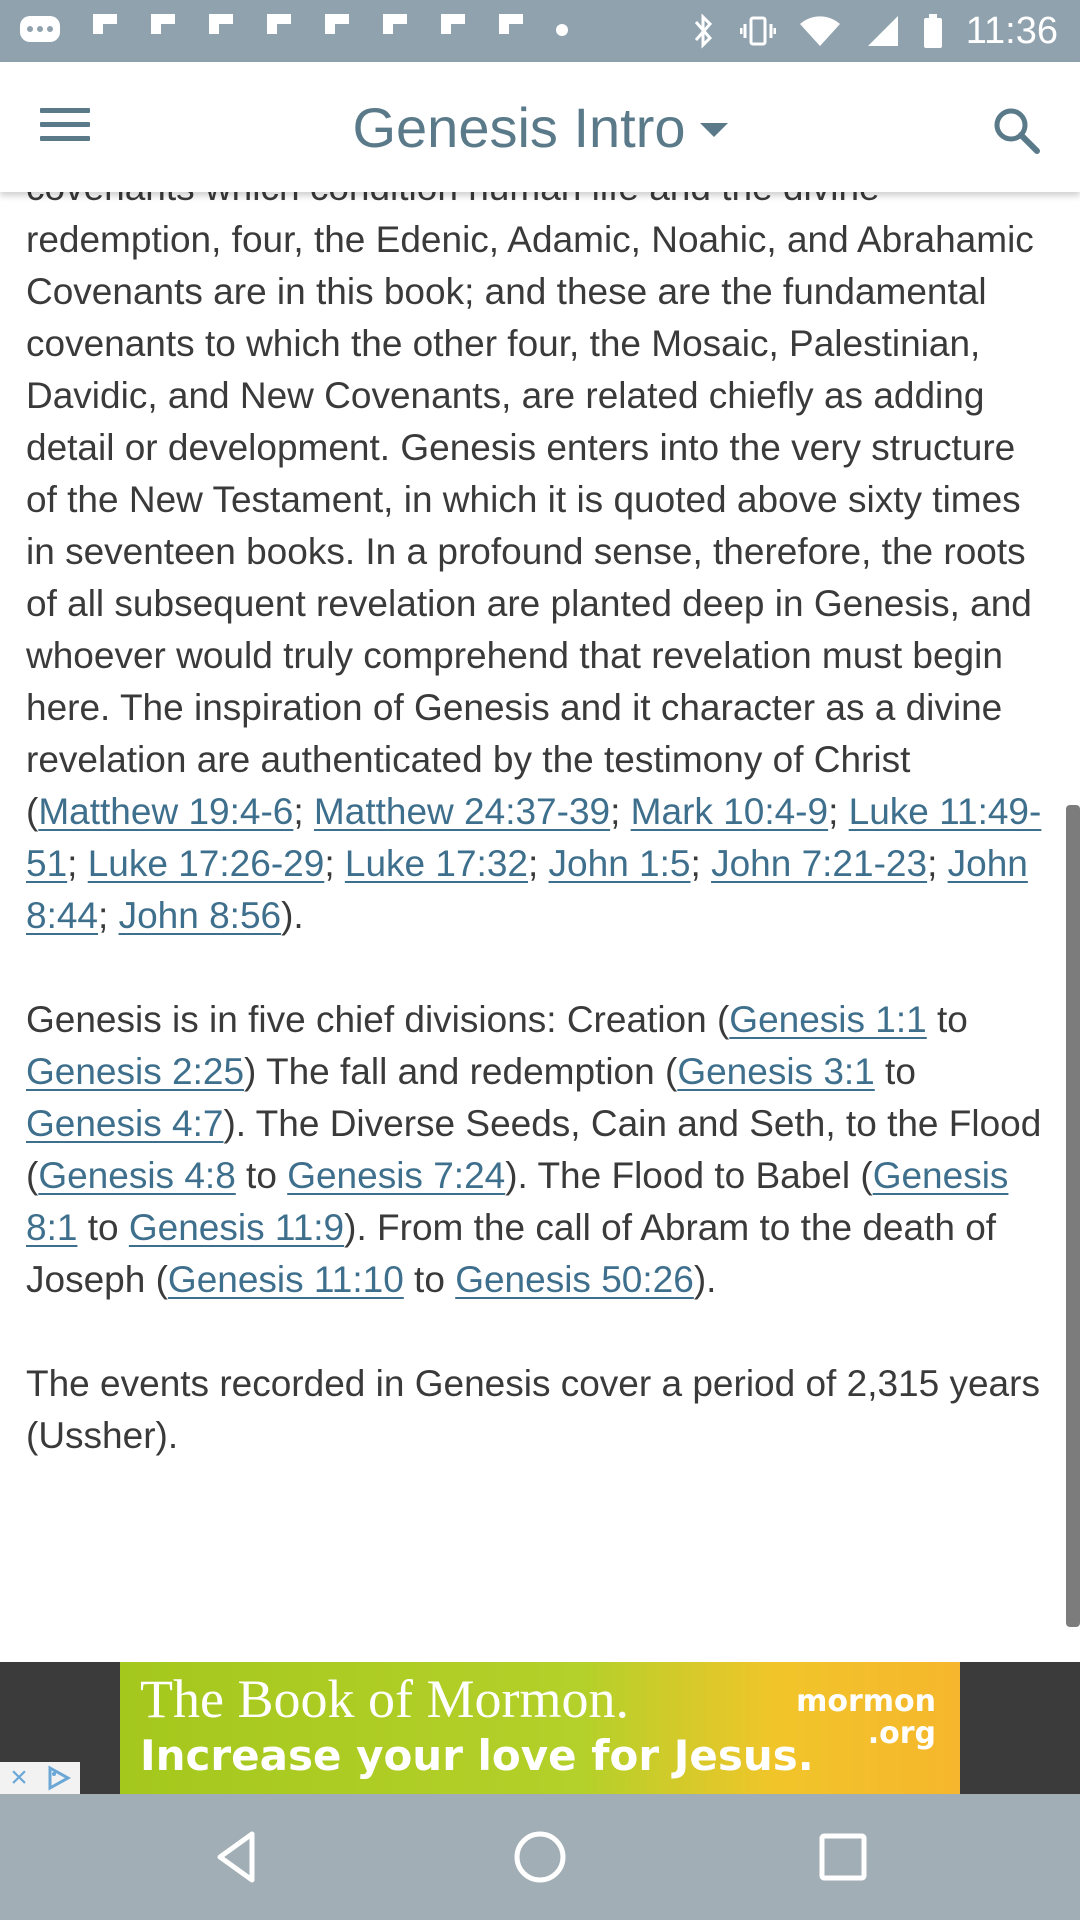 The width and height of the screenshot is (1080, 1920). I want to click on wifi-icon, so click(819, 31).